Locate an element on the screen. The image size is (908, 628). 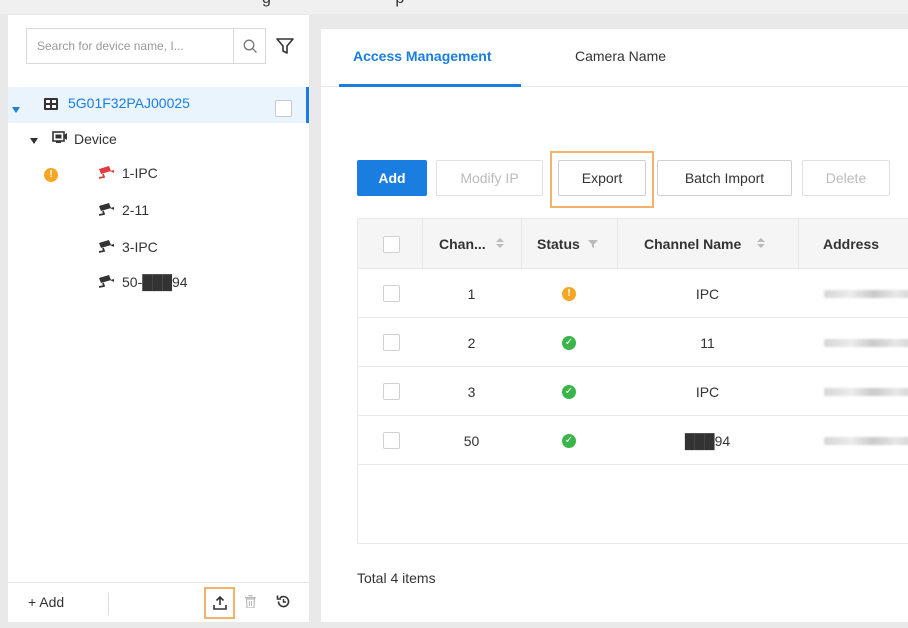
cell-status: ! is located at coordinates (569, 293).